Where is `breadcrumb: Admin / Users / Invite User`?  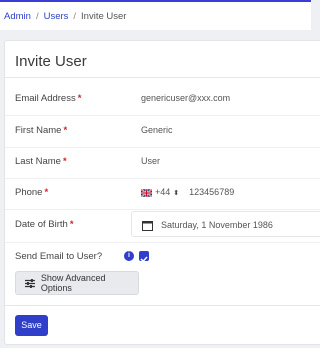
breadcrumb: Admin / Users / Invite User is located at coordinates (155, 16).